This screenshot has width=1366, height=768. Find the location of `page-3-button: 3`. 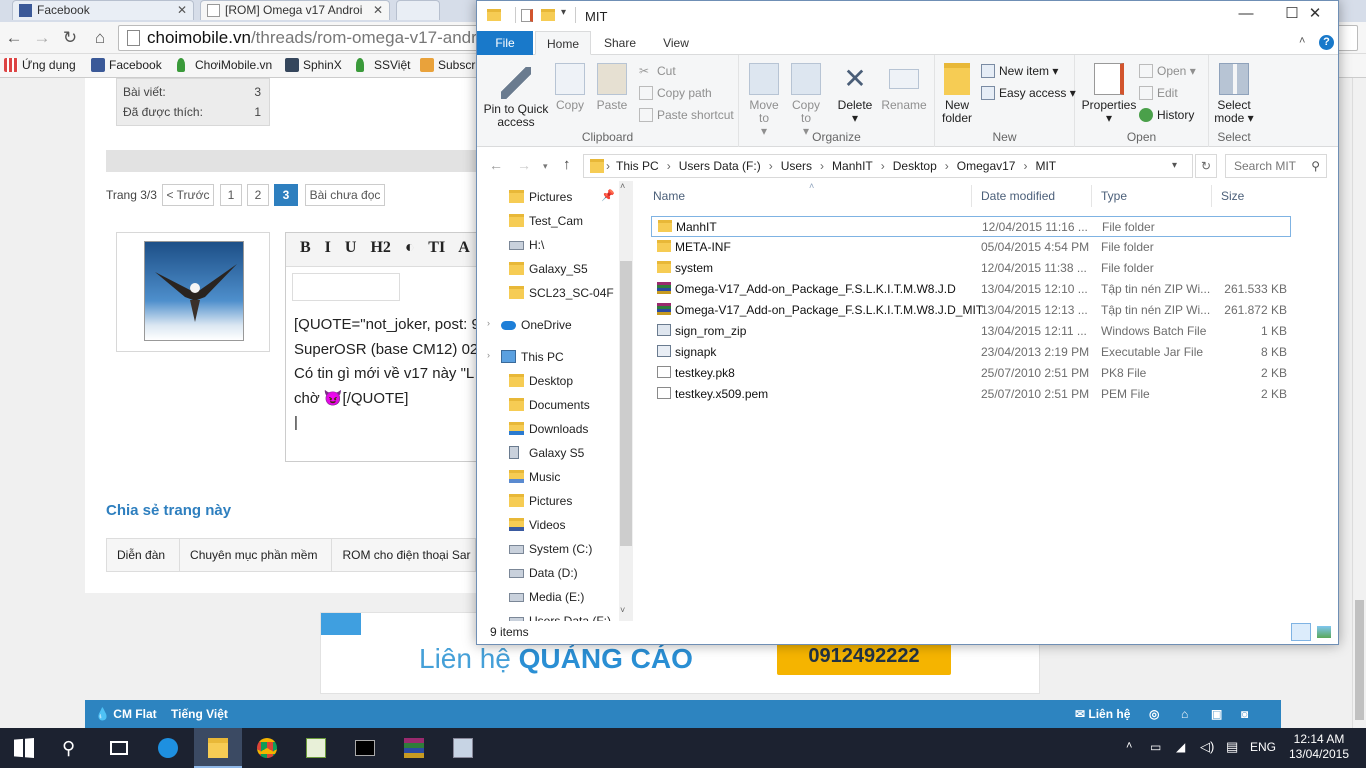

page-3-button: 3 is located at coordinates (286, 195).